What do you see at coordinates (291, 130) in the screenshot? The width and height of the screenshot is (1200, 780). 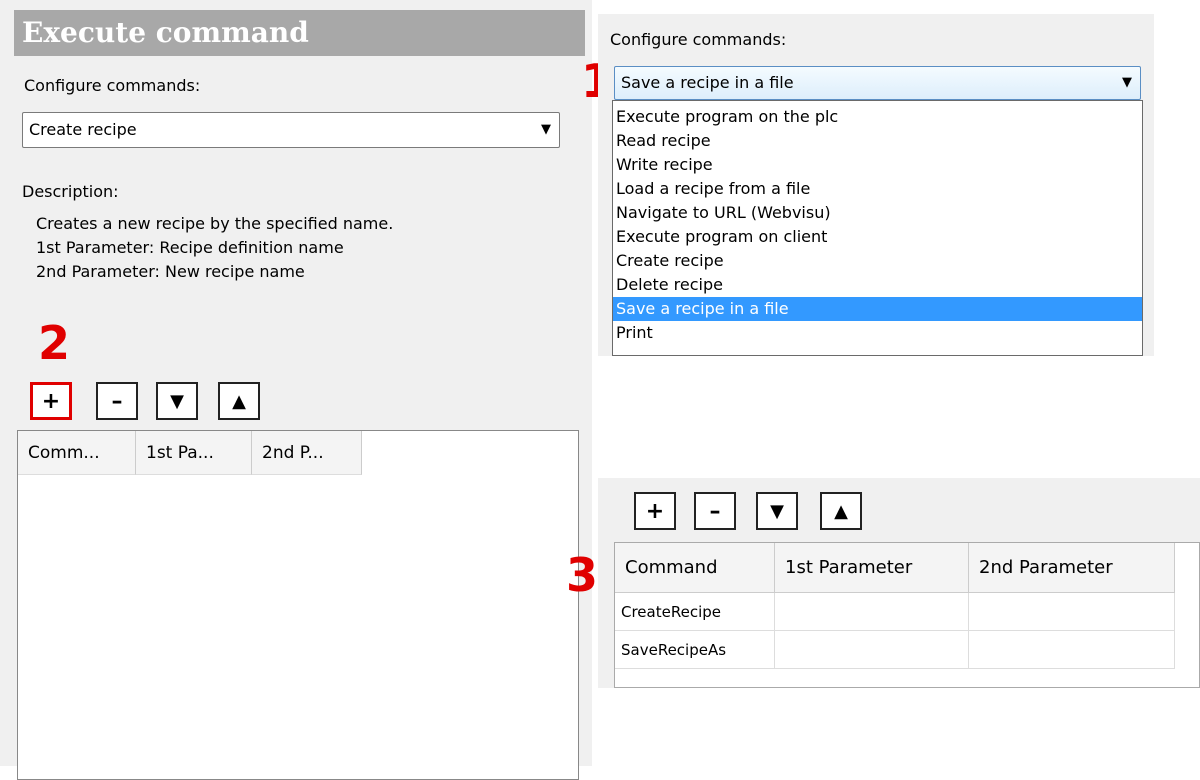 I see `command-select: Create recipe ▼` at bounding box center [291, 130].